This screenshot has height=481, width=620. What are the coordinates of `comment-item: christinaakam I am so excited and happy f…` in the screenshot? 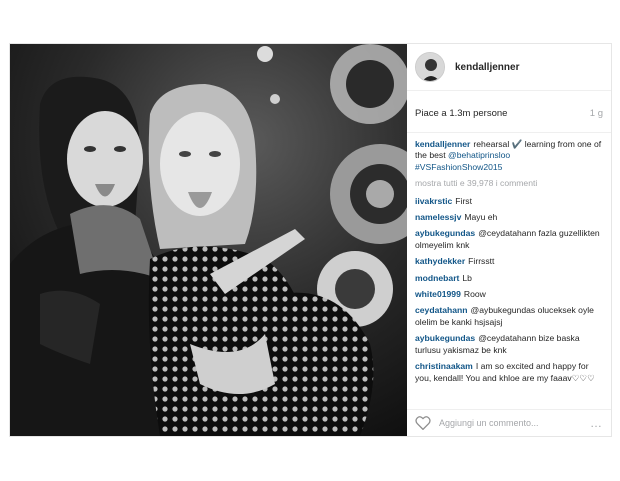 It's located at (509, 372).